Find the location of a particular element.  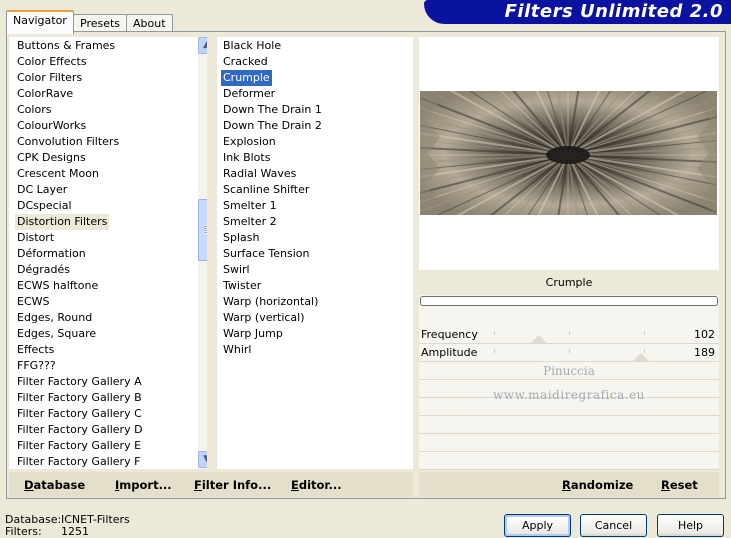

param-label: Frequency is located at coordinates (449, 334).